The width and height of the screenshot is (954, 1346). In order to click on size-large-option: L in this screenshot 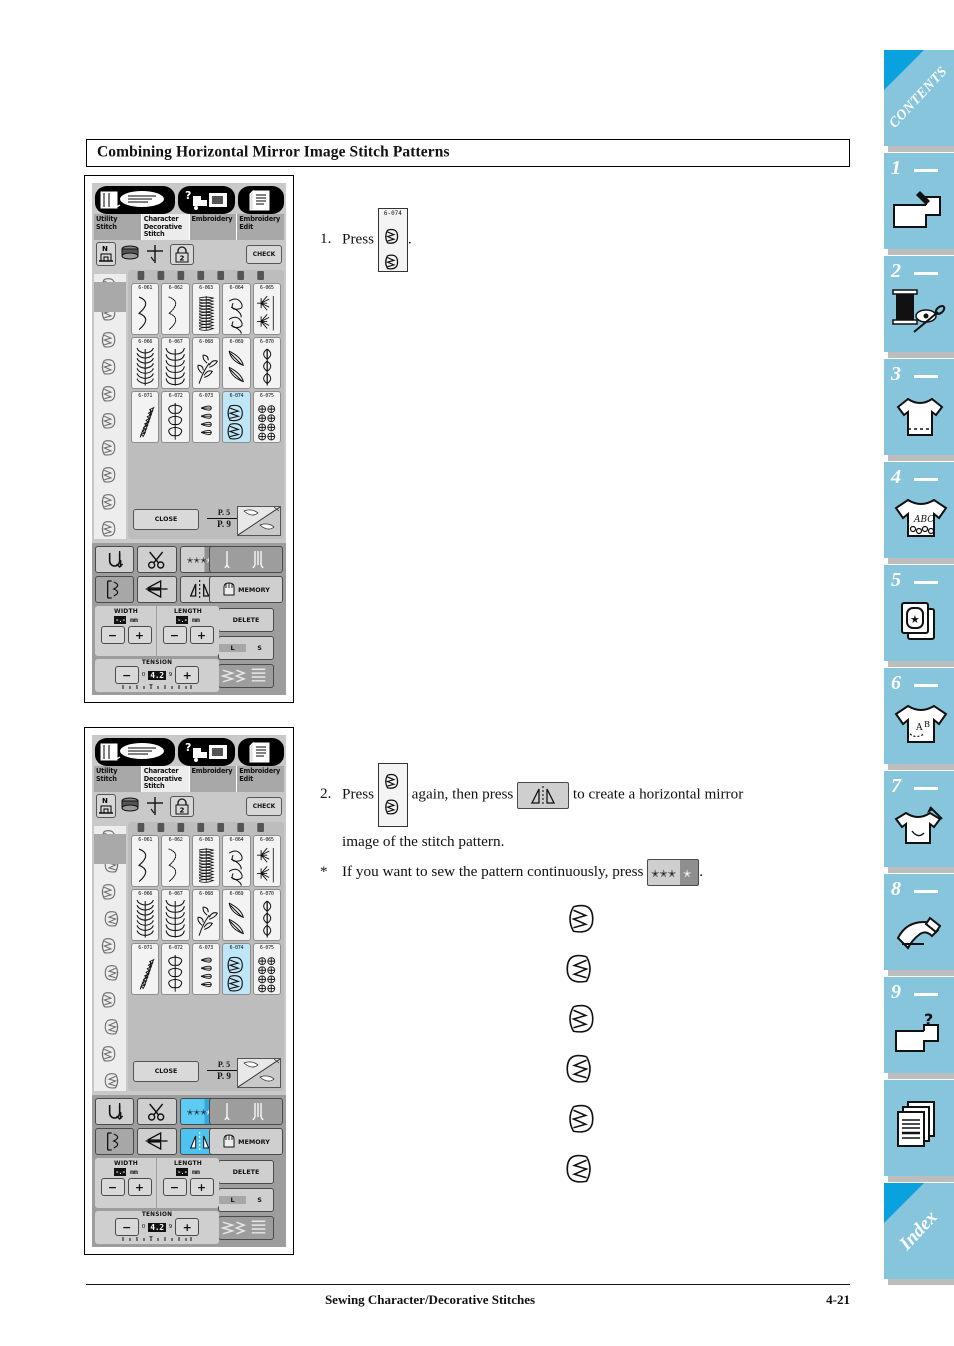, I will do `click(232, 648)`.